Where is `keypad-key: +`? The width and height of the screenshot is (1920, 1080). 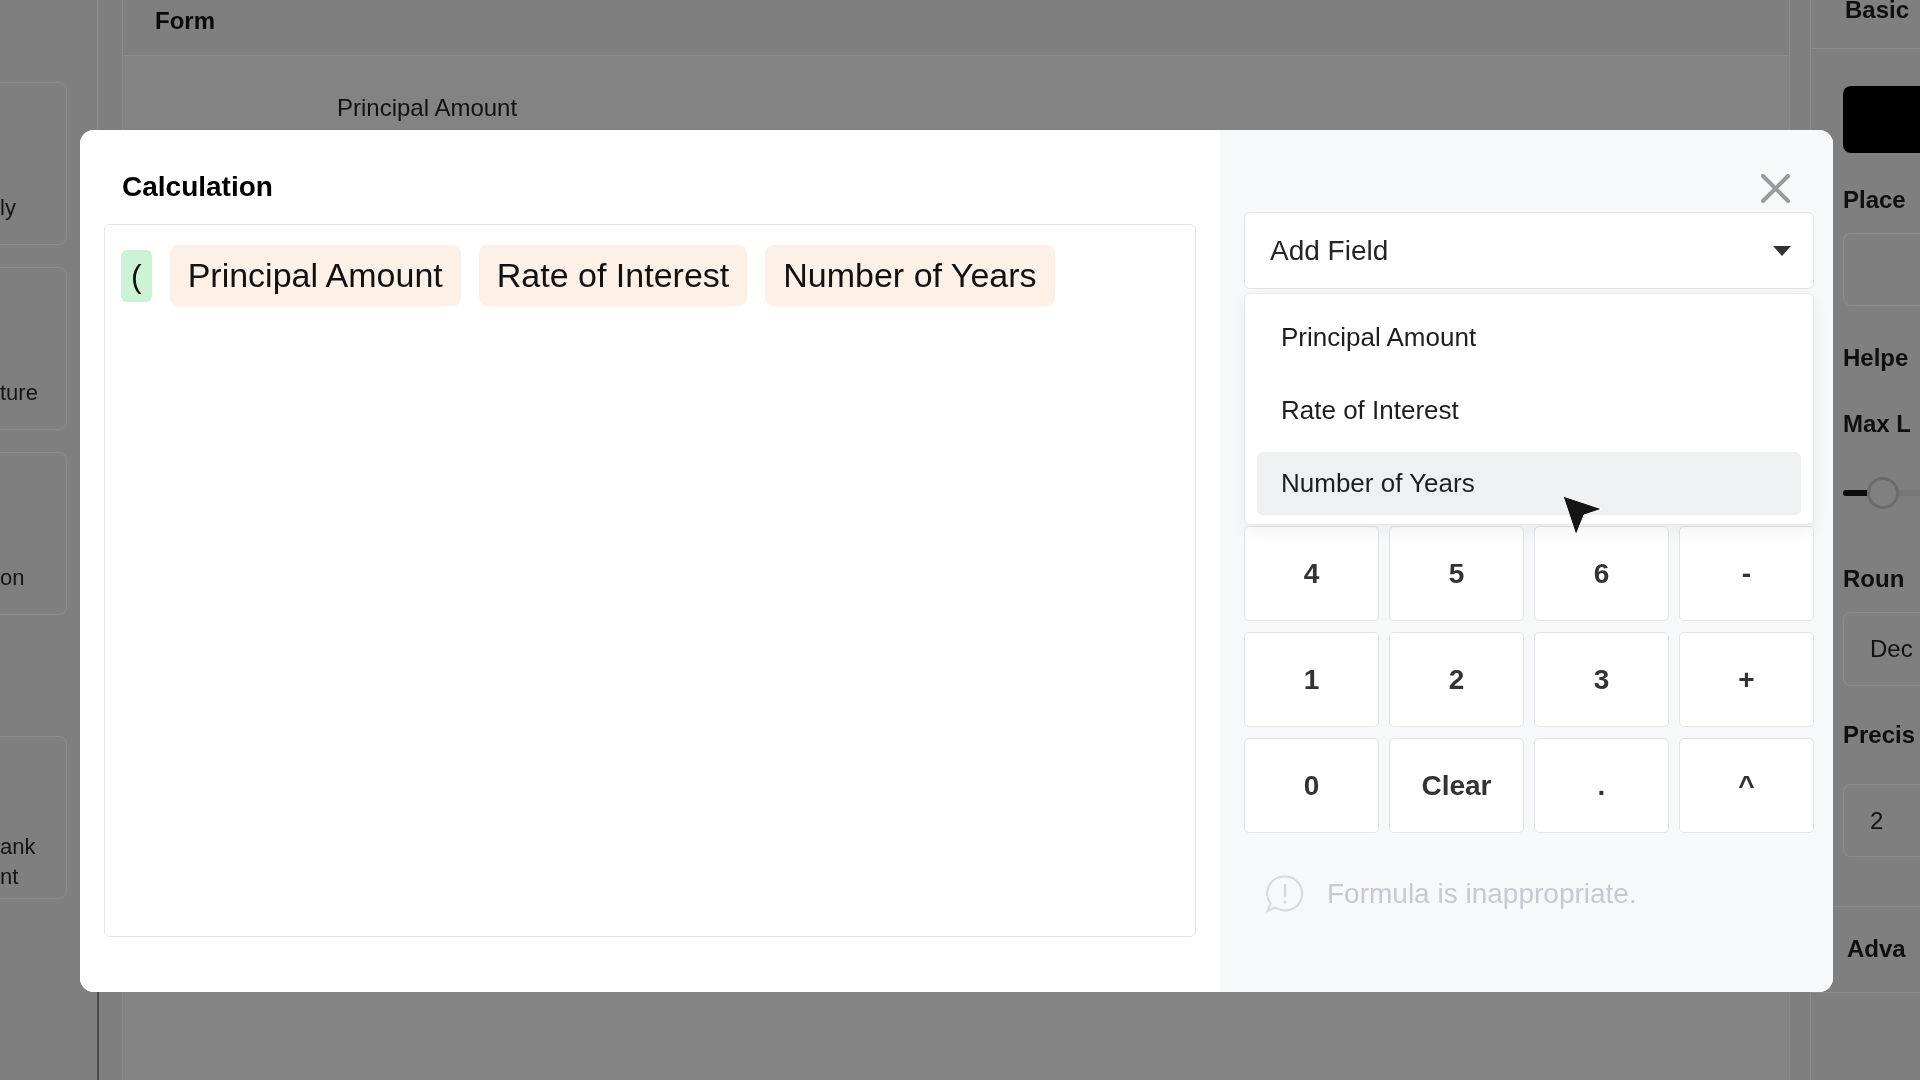 keypad-key: + is located at coordinates (1746, 679).